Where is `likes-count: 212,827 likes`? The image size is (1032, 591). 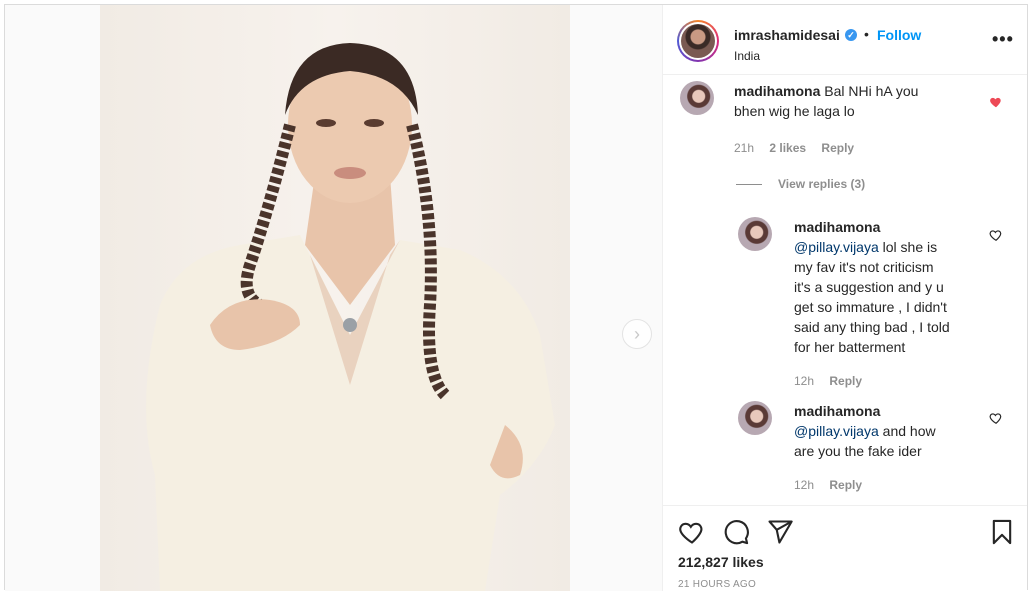 likes-count: 212,827 likes is located at coordinates (721, 562).